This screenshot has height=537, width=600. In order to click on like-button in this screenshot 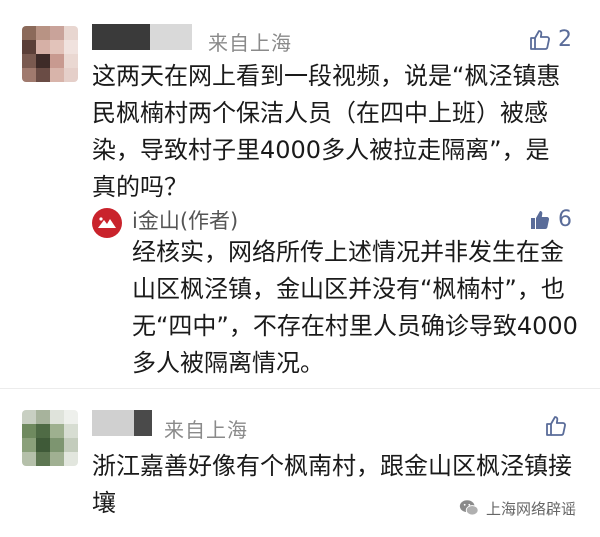, I will do `click(559, 426)`.